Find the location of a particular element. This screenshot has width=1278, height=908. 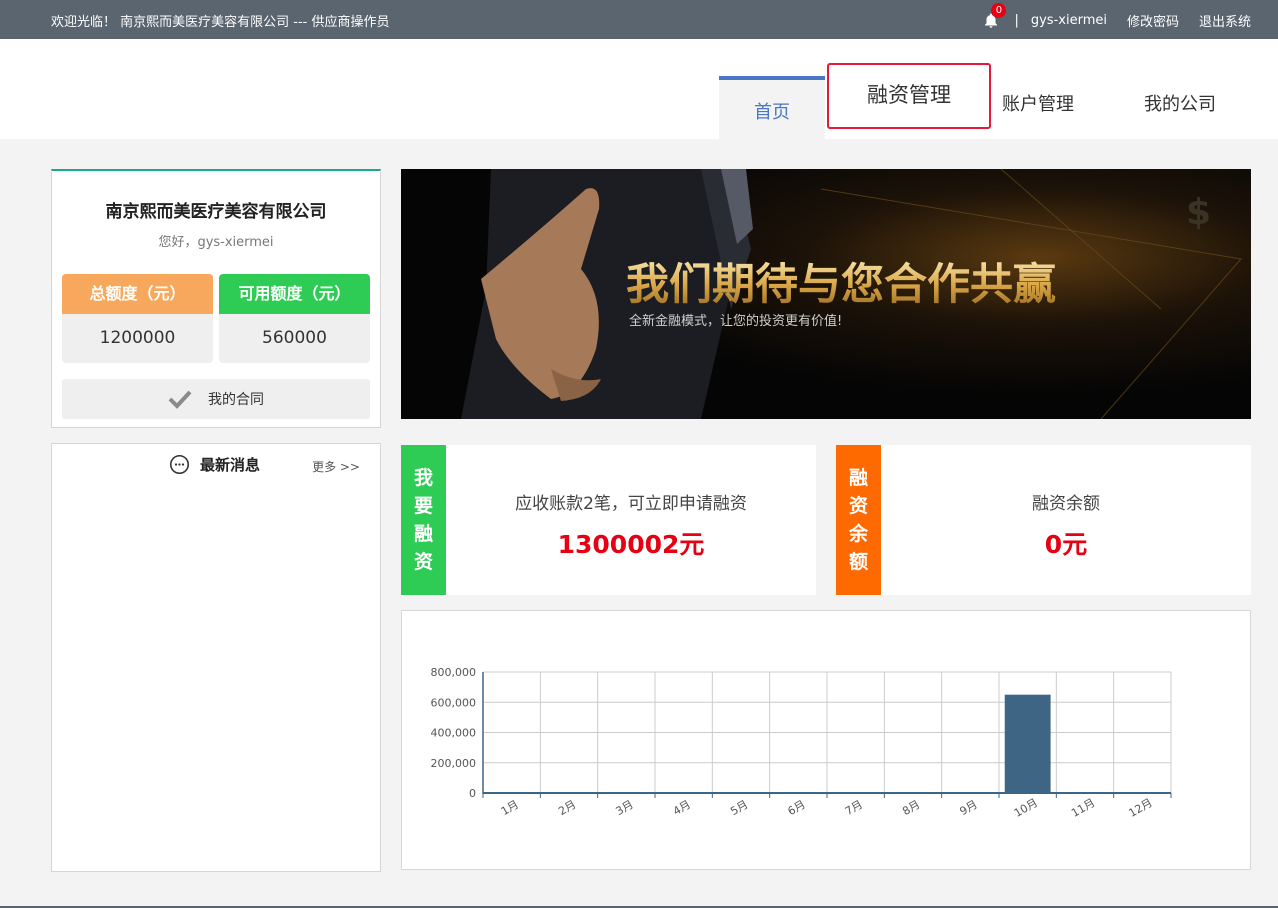

financing-balance-label: 融资余额 is located at coordinates (1066, 504).